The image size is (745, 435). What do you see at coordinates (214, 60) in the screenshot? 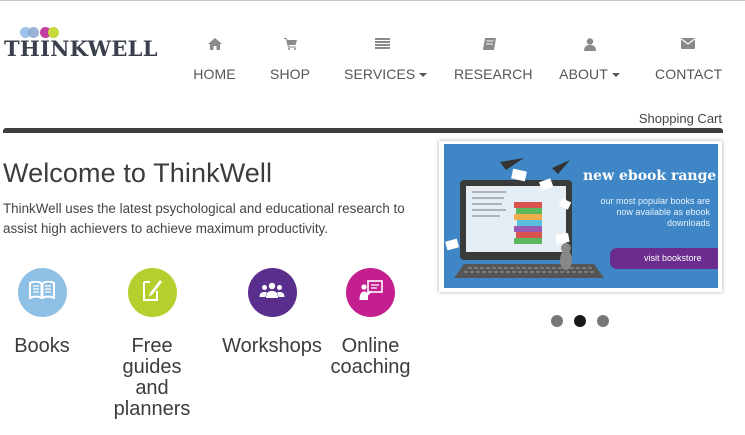
I see `nav-home: HOME` at bounding box center [214, 60].